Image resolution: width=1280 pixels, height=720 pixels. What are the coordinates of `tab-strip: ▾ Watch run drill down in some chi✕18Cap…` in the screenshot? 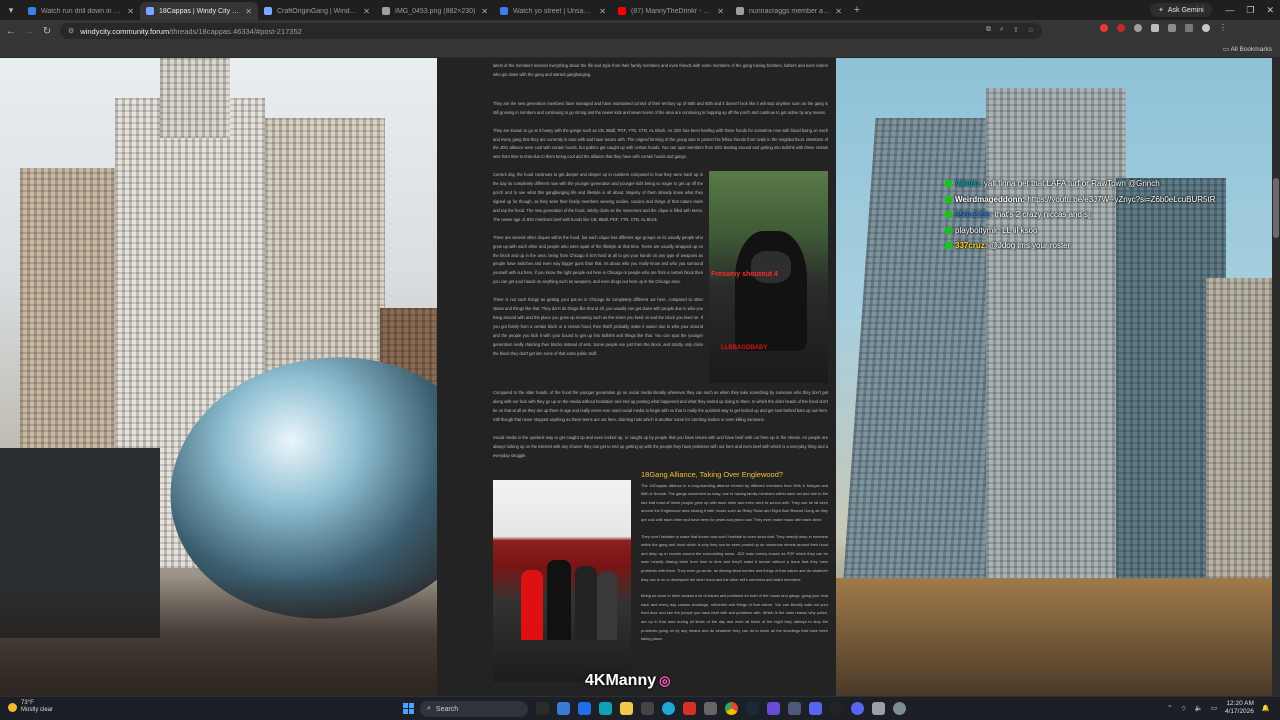 It's located at (640, 10).